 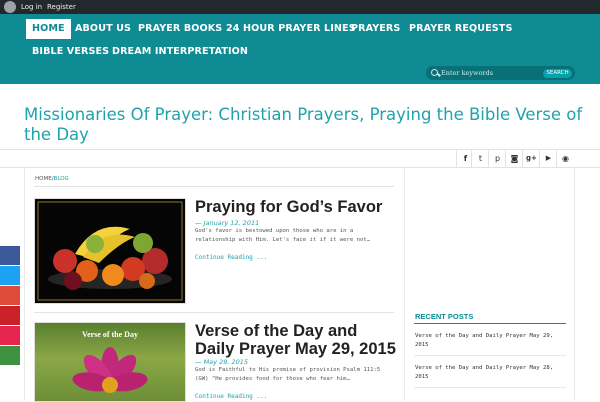 What do you see at coordinates (557, 73) in the screenshot?
I see `search-button: SEARCH` at bounding box center [557, 73].